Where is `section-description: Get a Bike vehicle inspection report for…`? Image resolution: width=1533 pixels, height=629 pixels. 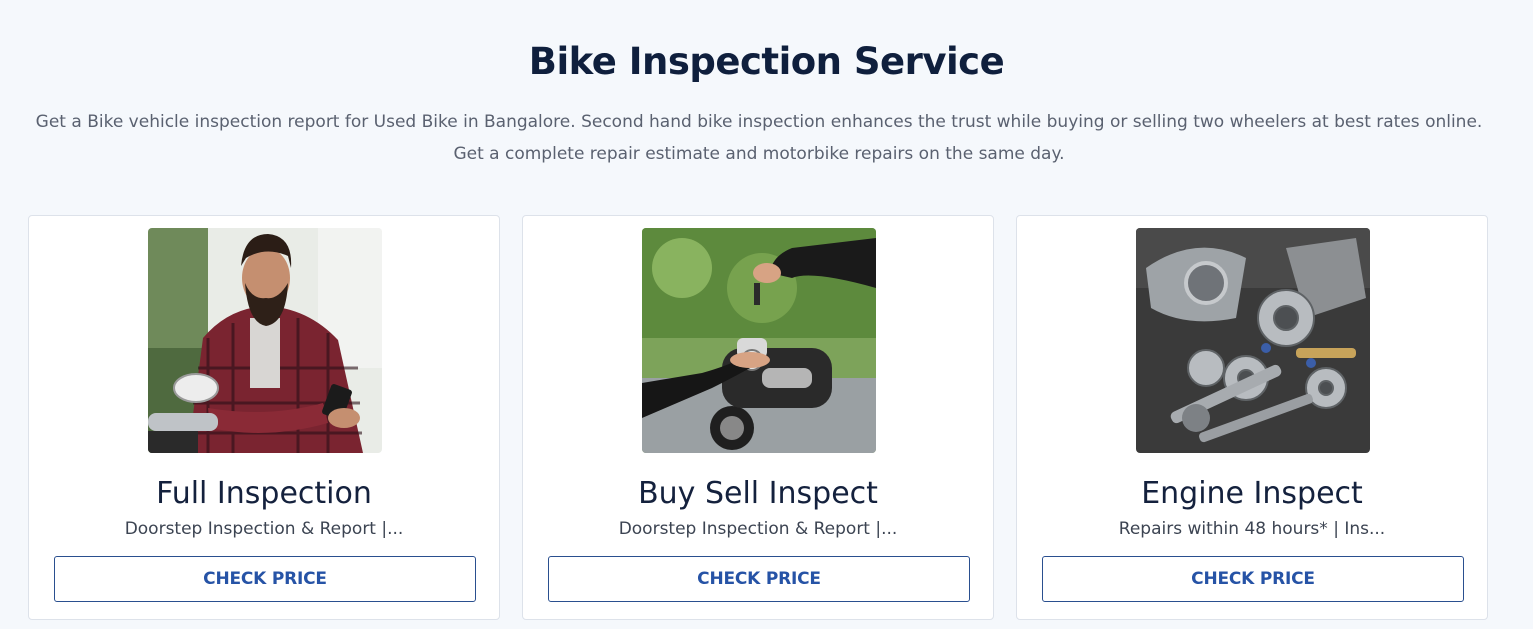 section-description: Get a Bike vehicle inspection report for… is located at coordinates (759, 138).